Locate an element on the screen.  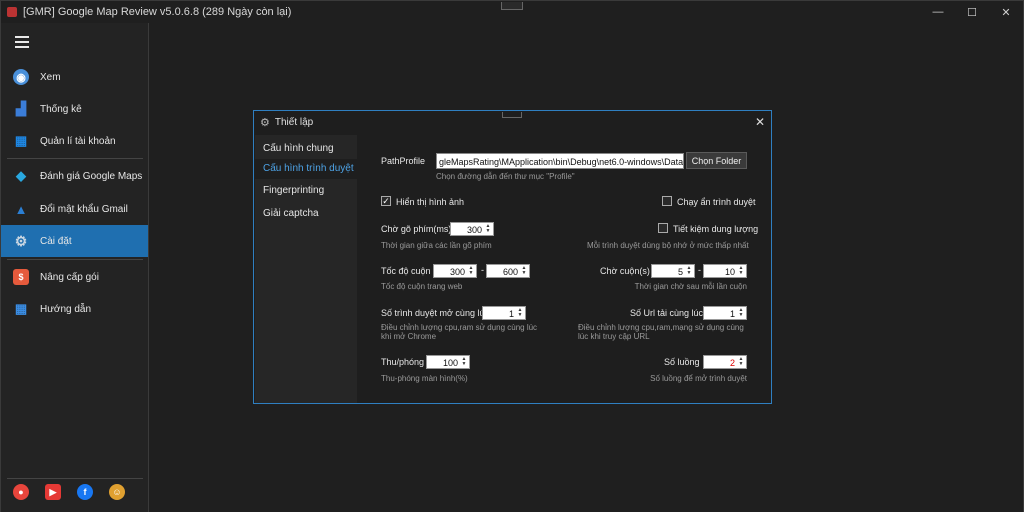
urls-at-once-label: Số Url tải cùng lúc is located at coordinates (667, 313).